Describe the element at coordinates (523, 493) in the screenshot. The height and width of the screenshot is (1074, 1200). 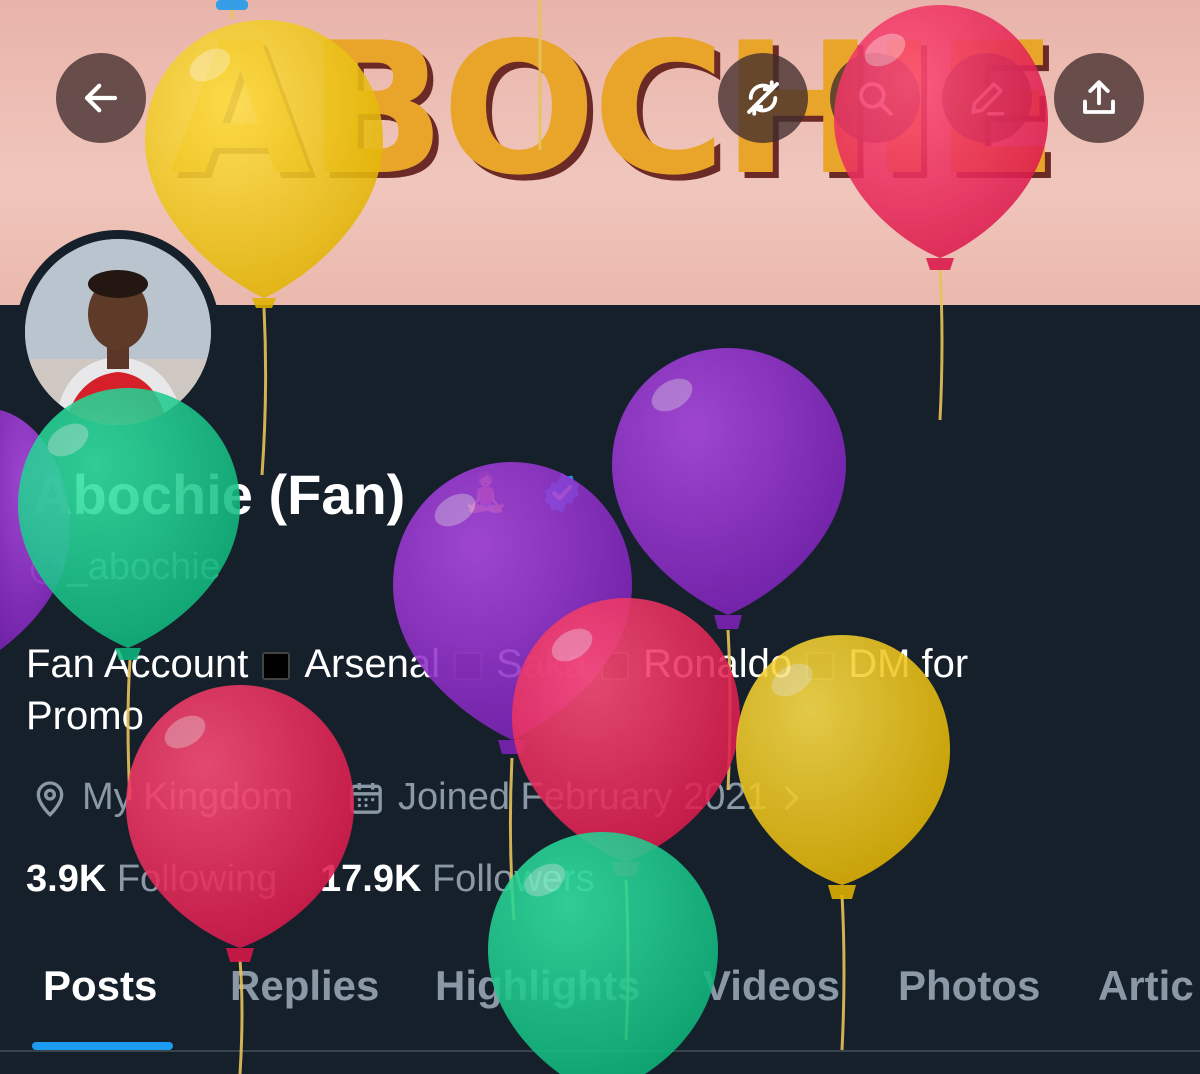
I see `name-extras: 🧘` at that location.